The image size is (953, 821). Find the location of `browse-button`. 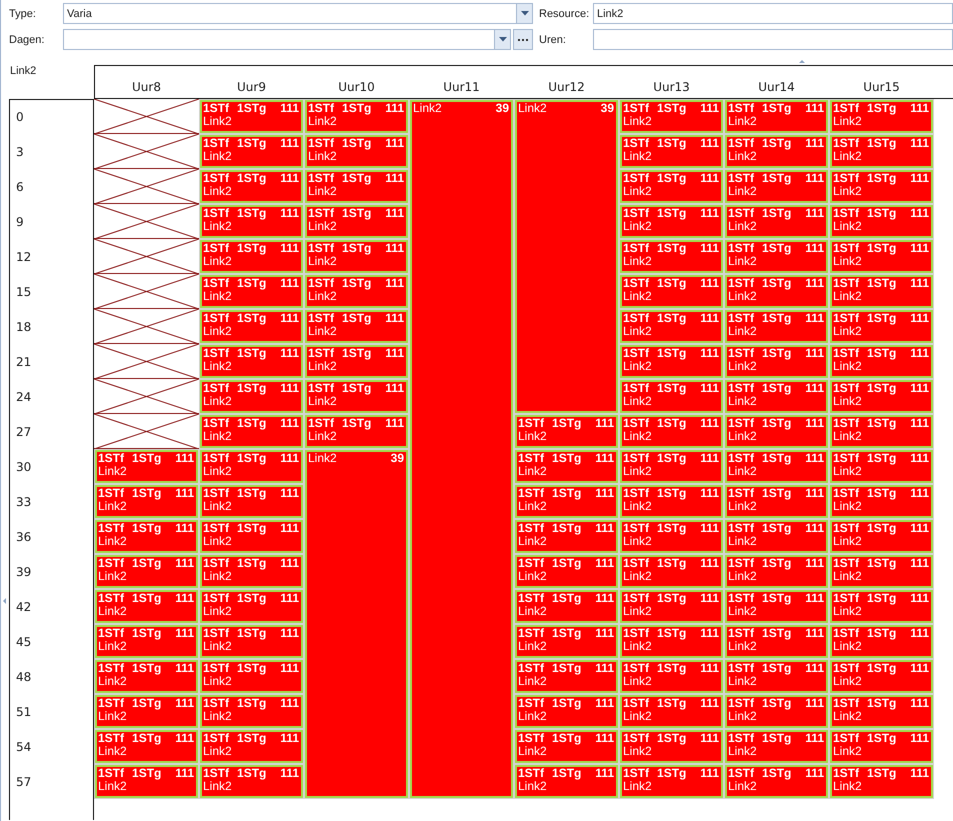

browse-button is located at coordinates (523, 39).